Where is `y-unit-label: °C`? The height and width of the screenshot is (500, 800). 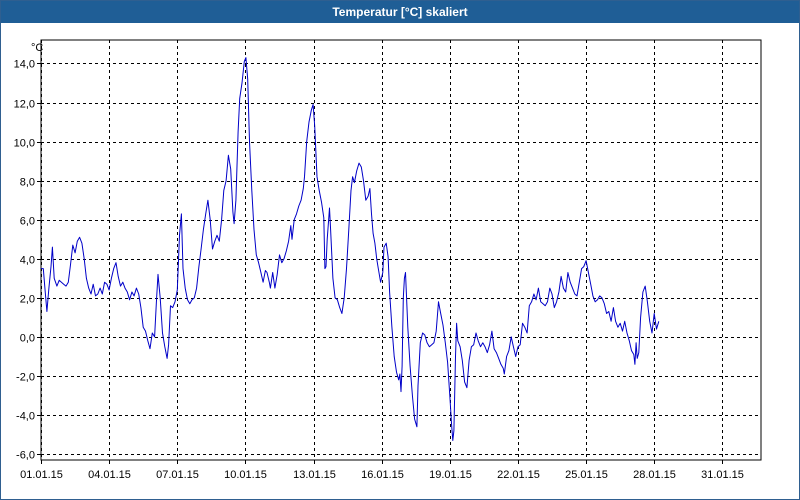
y-unit-label: °C is located at coordinates (37, 48).